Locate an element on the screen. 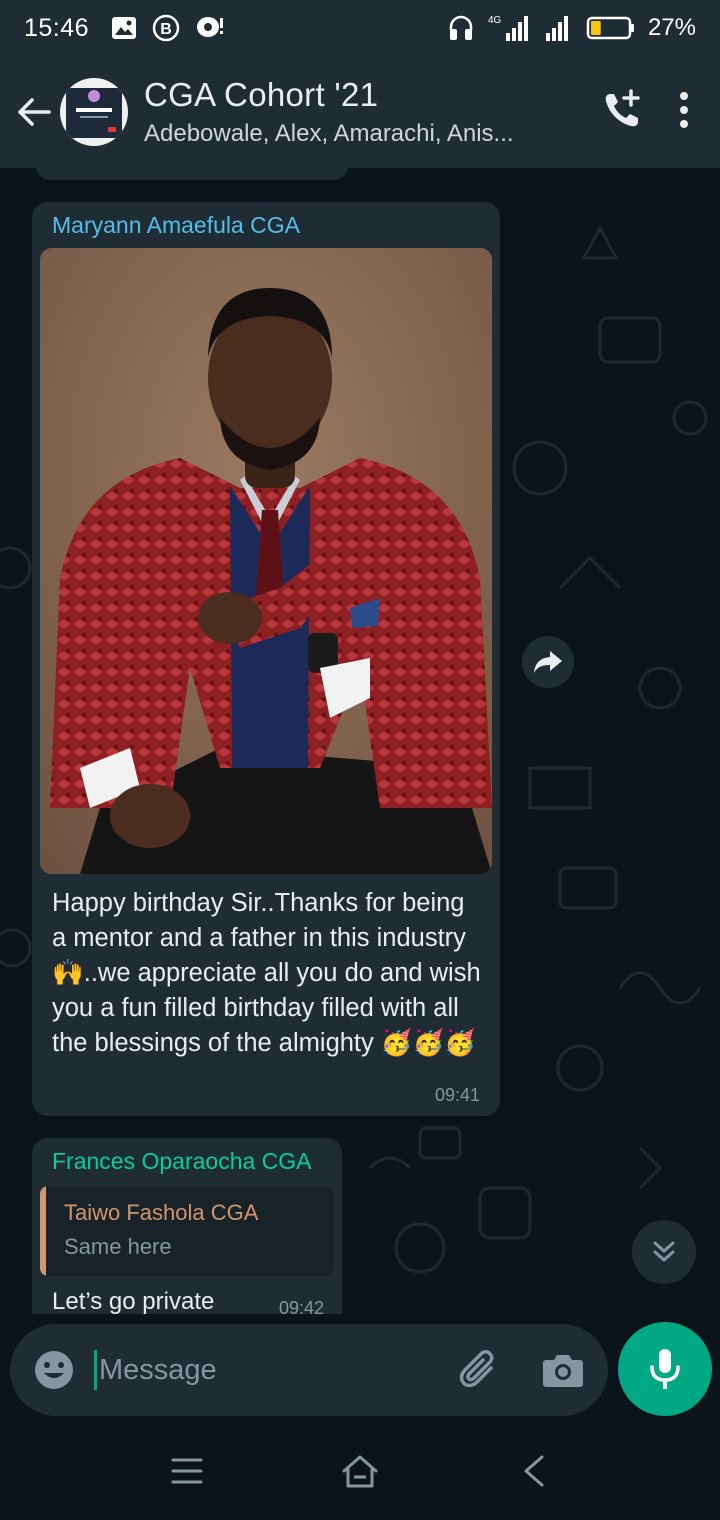 This screenshot has width=720, height=1520. voice-message-button is located at coordinates (665, 1369).